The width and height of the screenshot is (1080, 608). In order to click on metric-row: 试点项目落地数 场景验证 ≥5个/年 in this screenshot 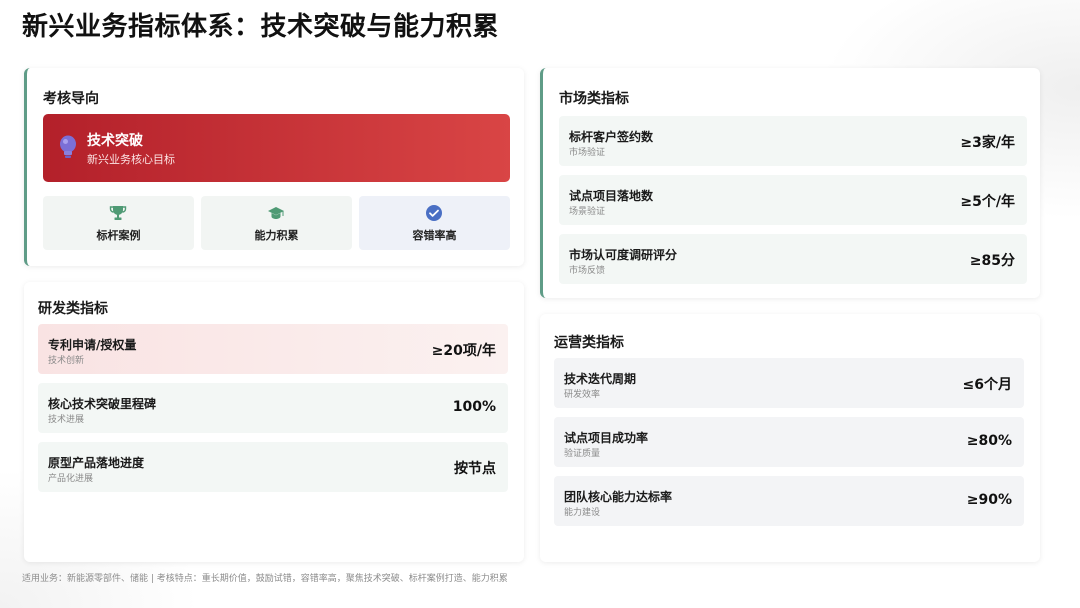, I will do `click(793, 200)`.